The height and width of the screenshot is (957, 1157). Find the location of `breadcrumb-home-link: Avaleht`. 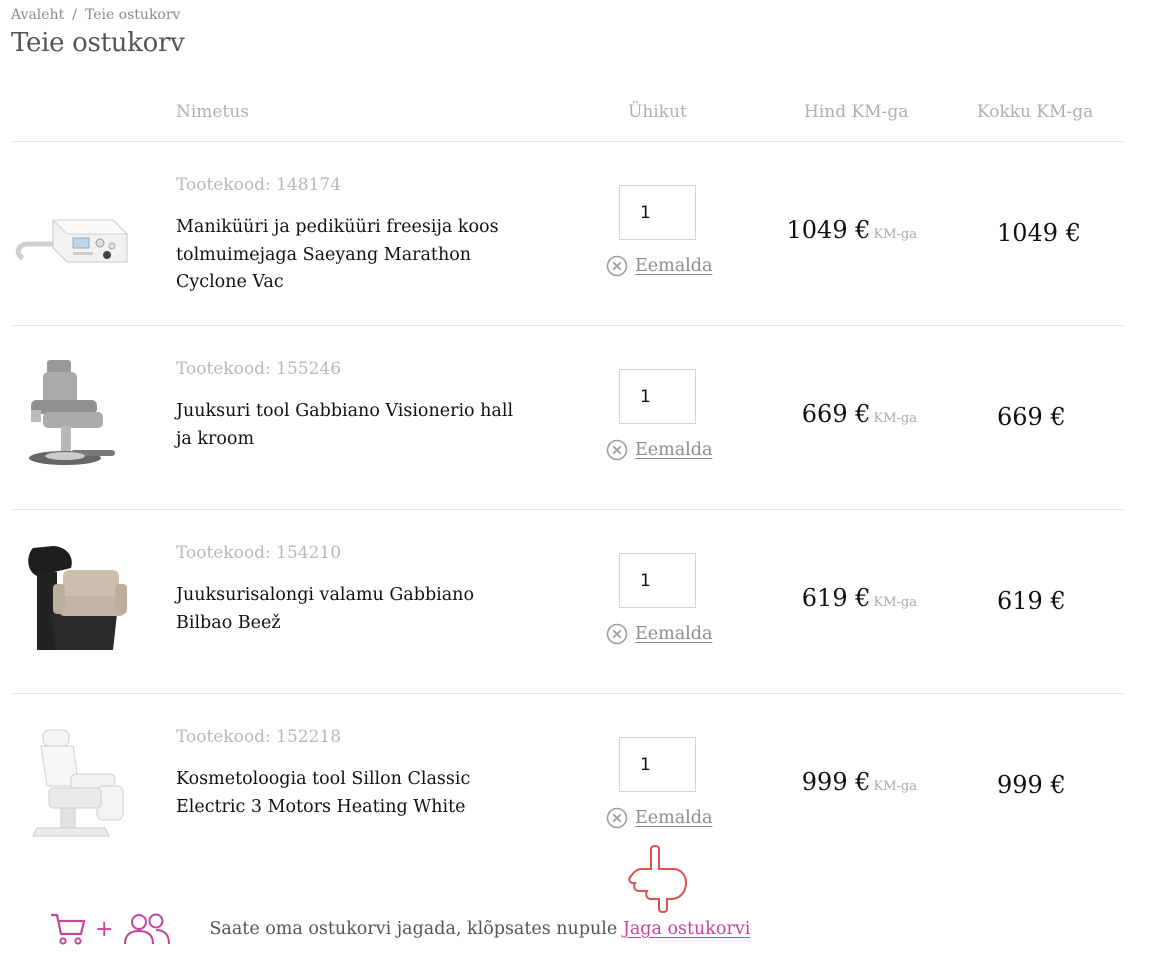

breadcrumb-home-link: Avaleht is located at coordinates (37, 15).